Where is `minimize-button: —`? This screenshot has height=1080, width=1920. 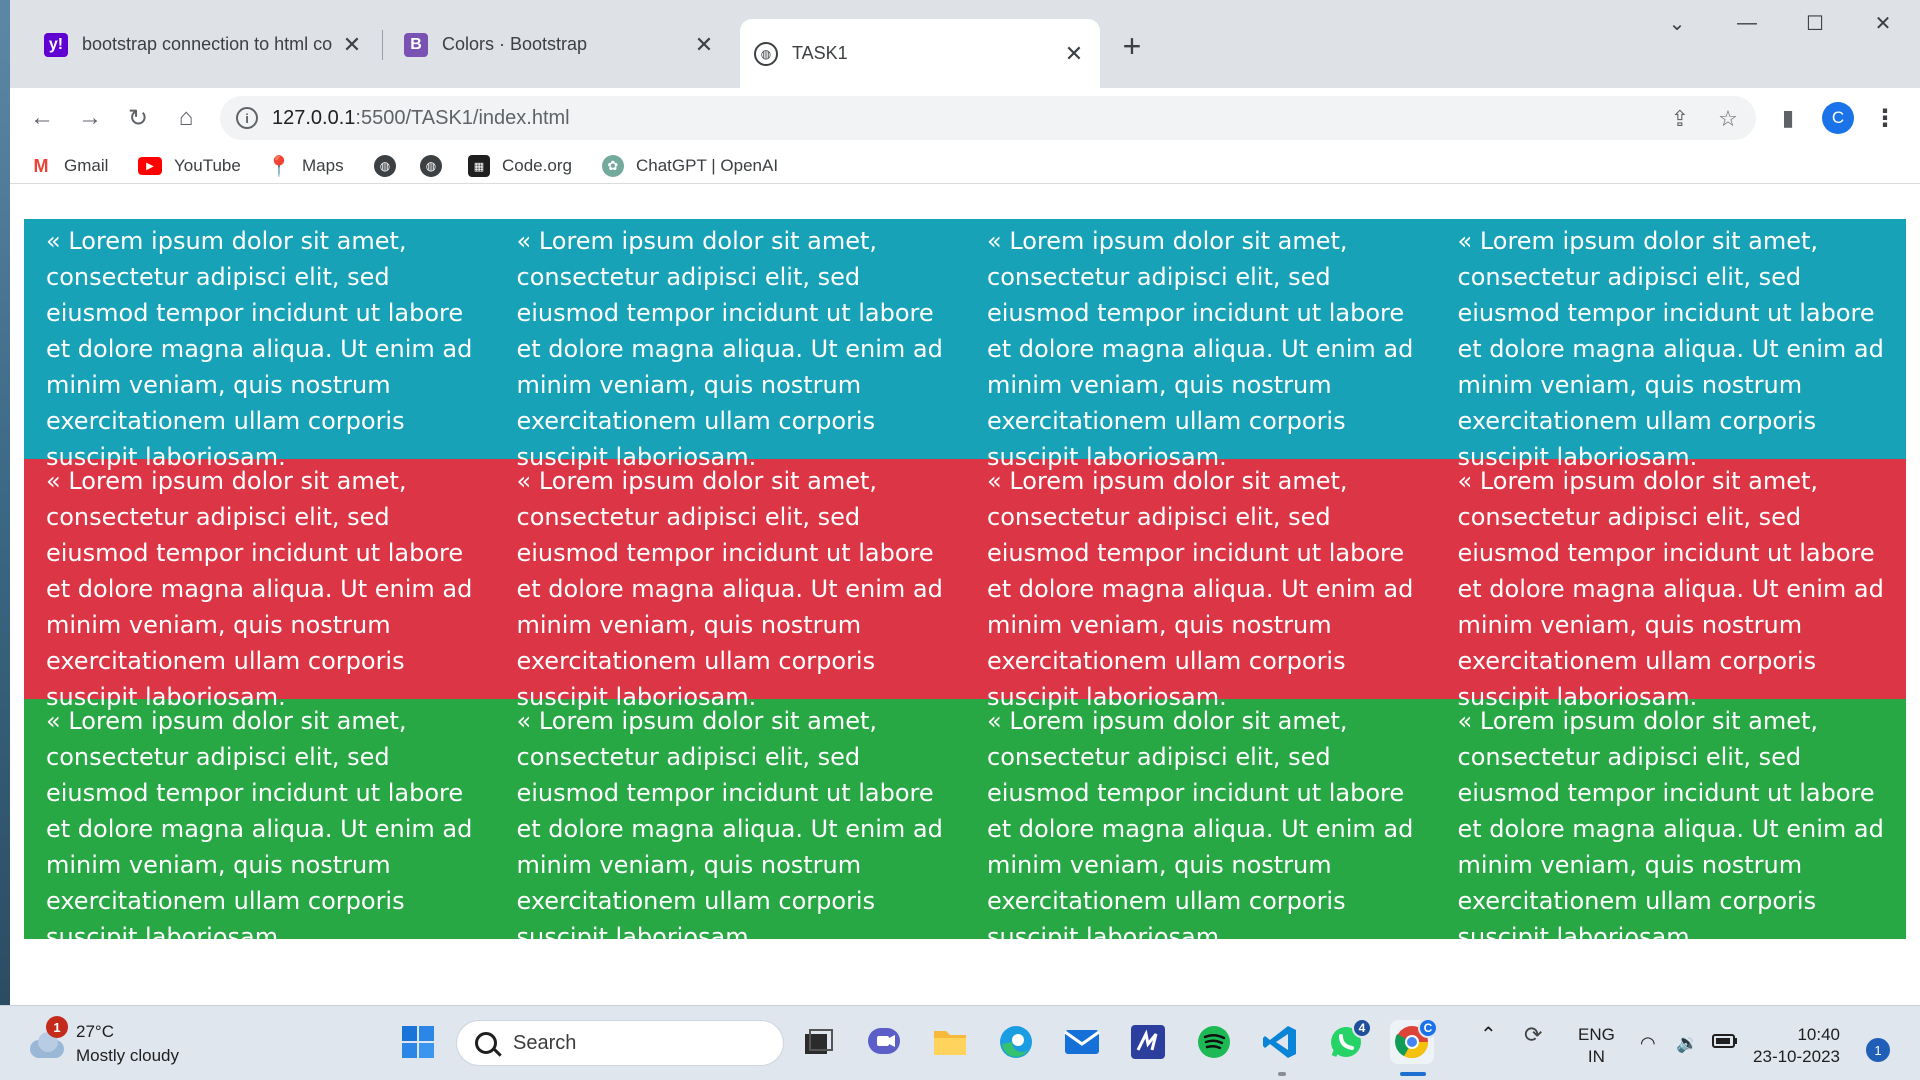
minimize-button: — is located at coordinates (1747, 23).